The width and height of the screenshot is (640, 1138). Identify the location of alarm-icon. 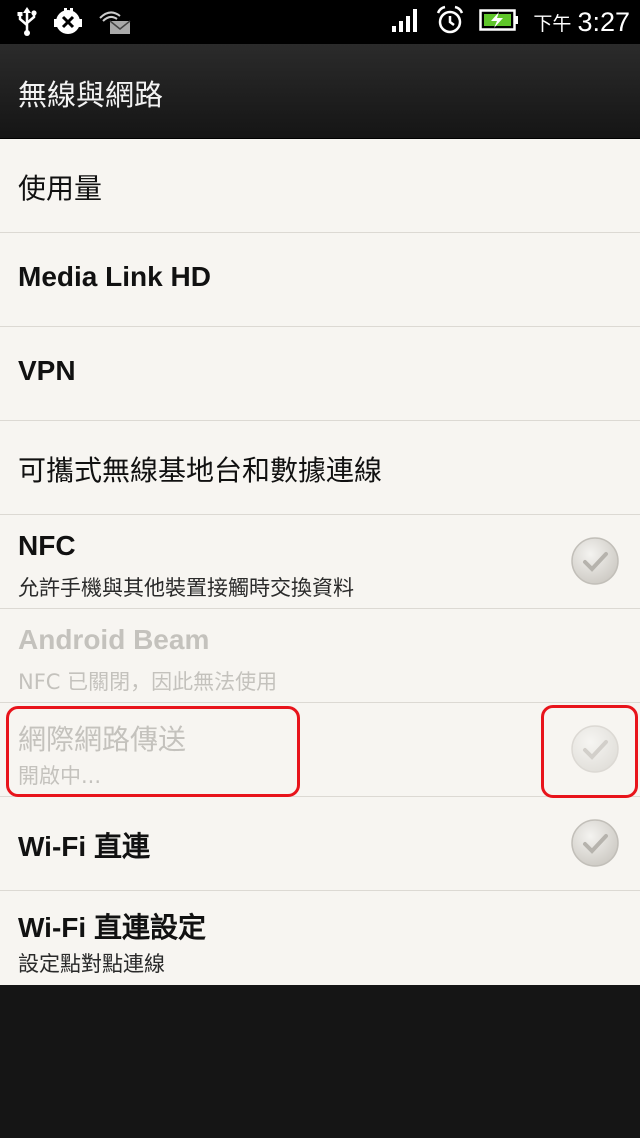
(450, 22).